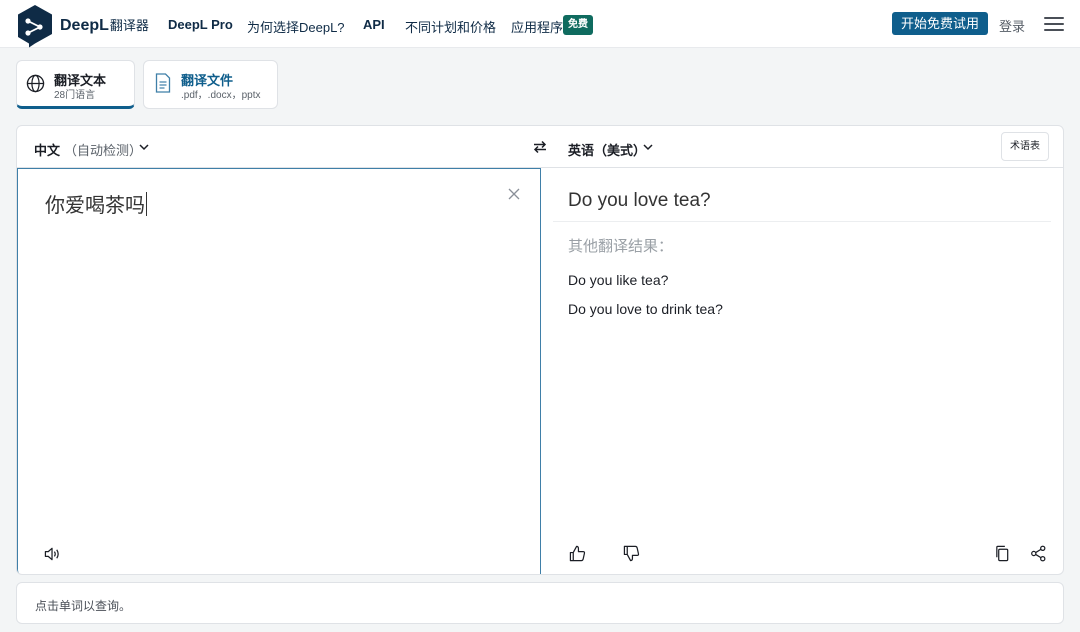 The width and height of the screenshot is (1080, 632). Describe the element at coordinates (146, 204) in the screenshot. I see `text-caret` at that location.